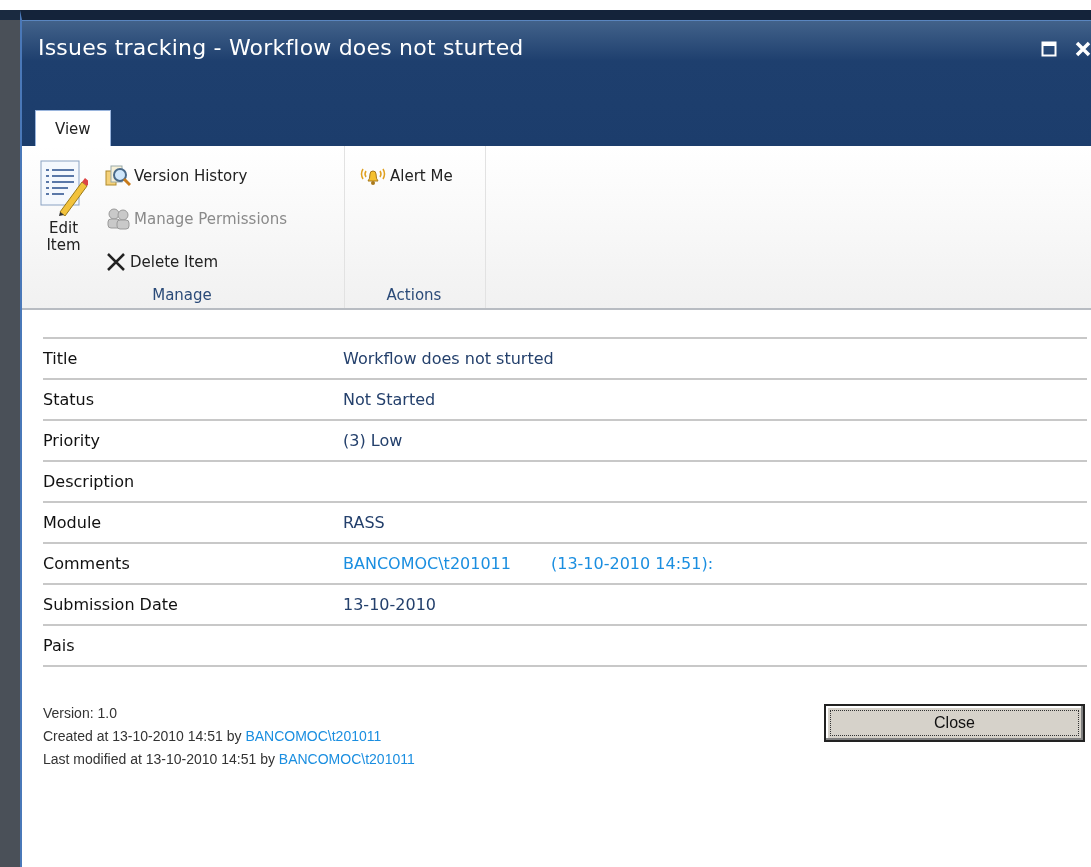  Describe the element at coordinates (111, 604) in the screenshot. I see `field-label: Submission Date` at that location.